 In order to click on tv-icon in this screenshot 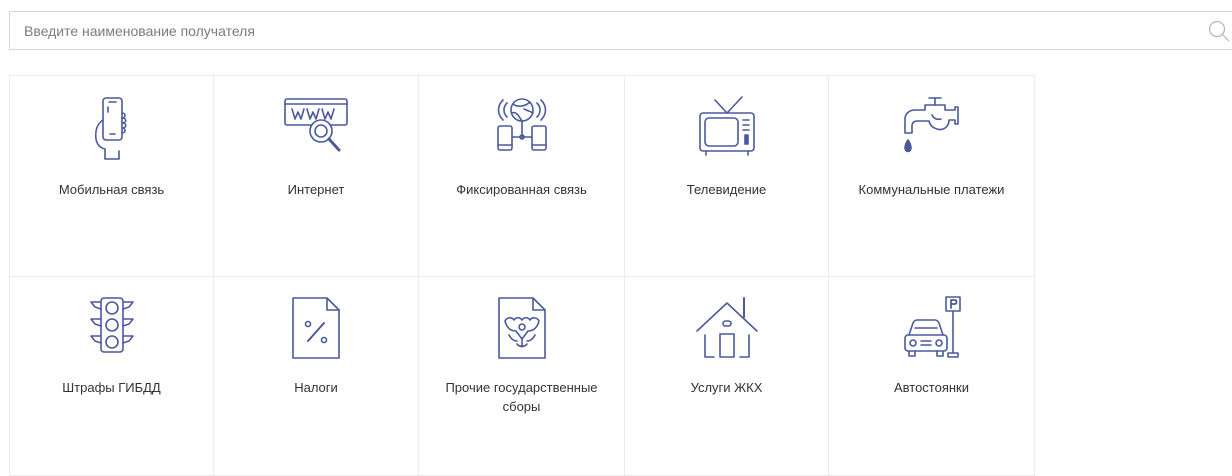, I will do `click(727, 128)`.